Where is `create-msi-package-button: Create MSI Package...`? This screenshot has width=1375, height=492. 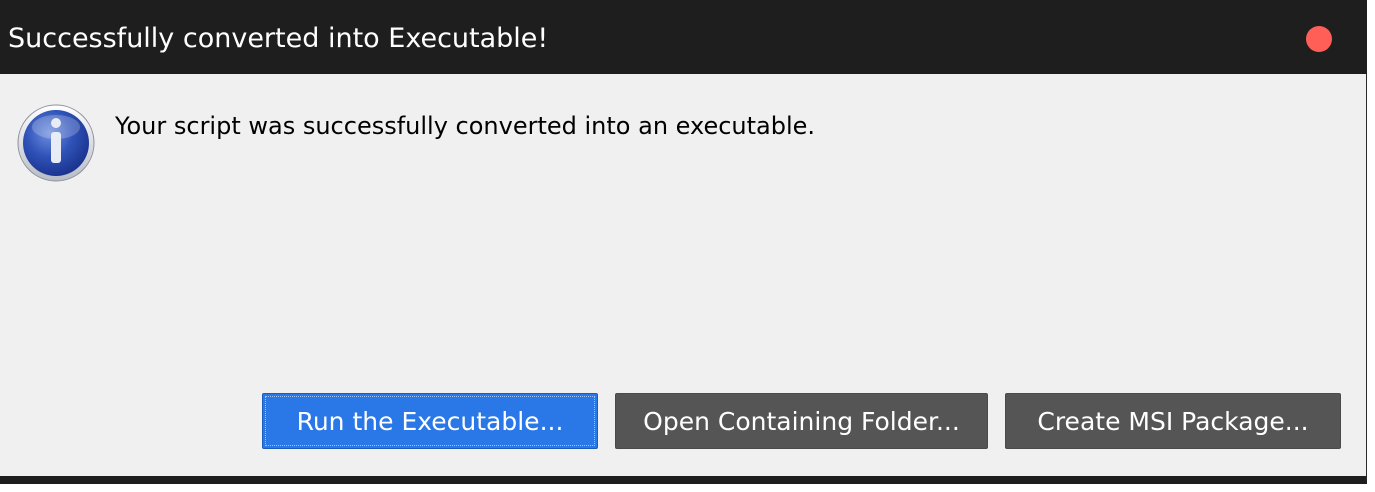
create-msi-package-button: Create MSI Package... is located at coordinates (1173, 421).